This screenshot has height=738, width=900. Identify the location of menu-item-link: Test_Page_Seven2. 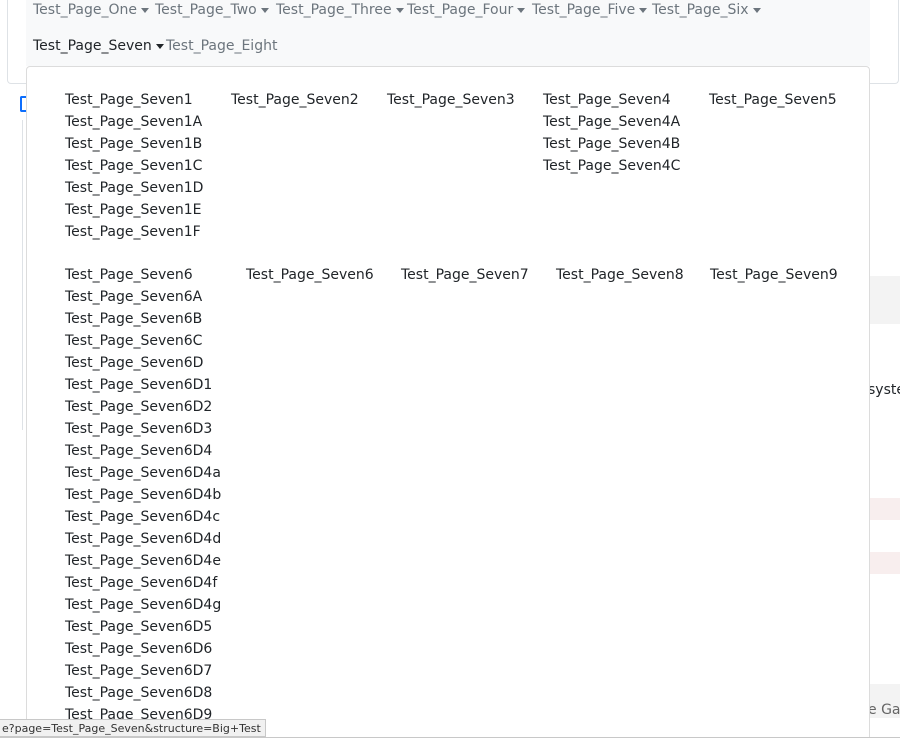
(295, 100).